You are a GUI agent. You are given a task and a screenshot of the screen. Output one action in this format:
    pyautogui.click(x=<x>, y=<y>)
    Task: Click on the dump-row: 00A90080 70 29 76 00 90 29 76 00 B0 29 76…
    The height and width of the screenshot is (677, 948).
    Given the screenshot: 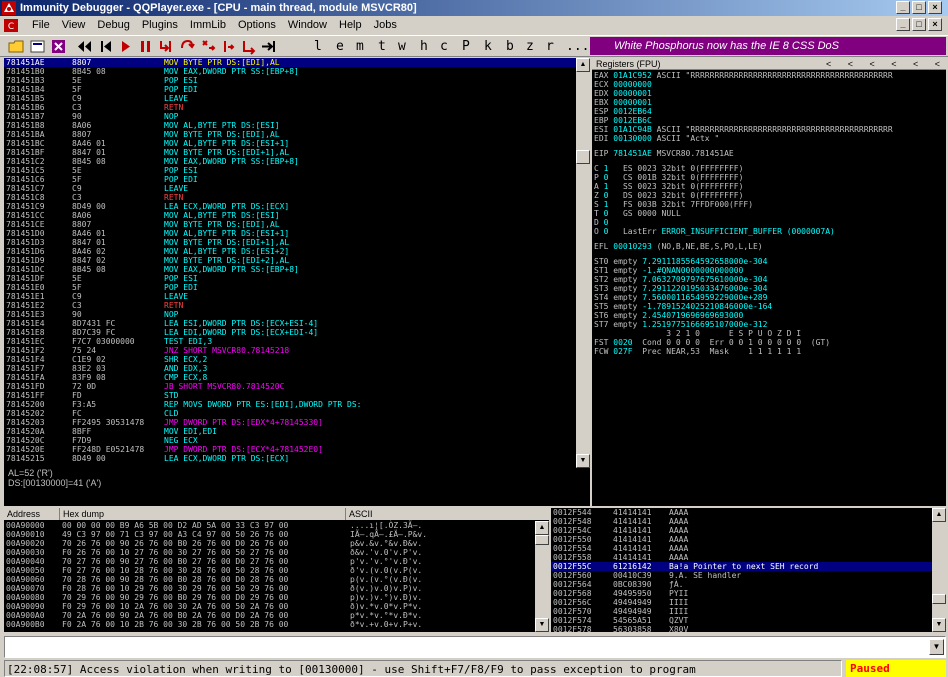 What is the action you would take?
    pyautogui.click(x=269, y=597)
    